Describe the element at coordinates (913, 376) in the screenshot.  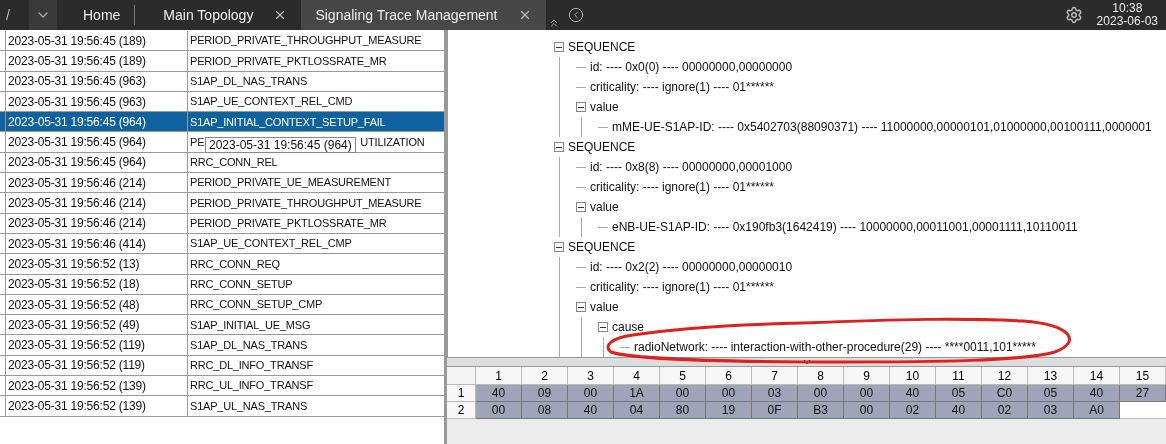
I see `column-header: 10` at that location.